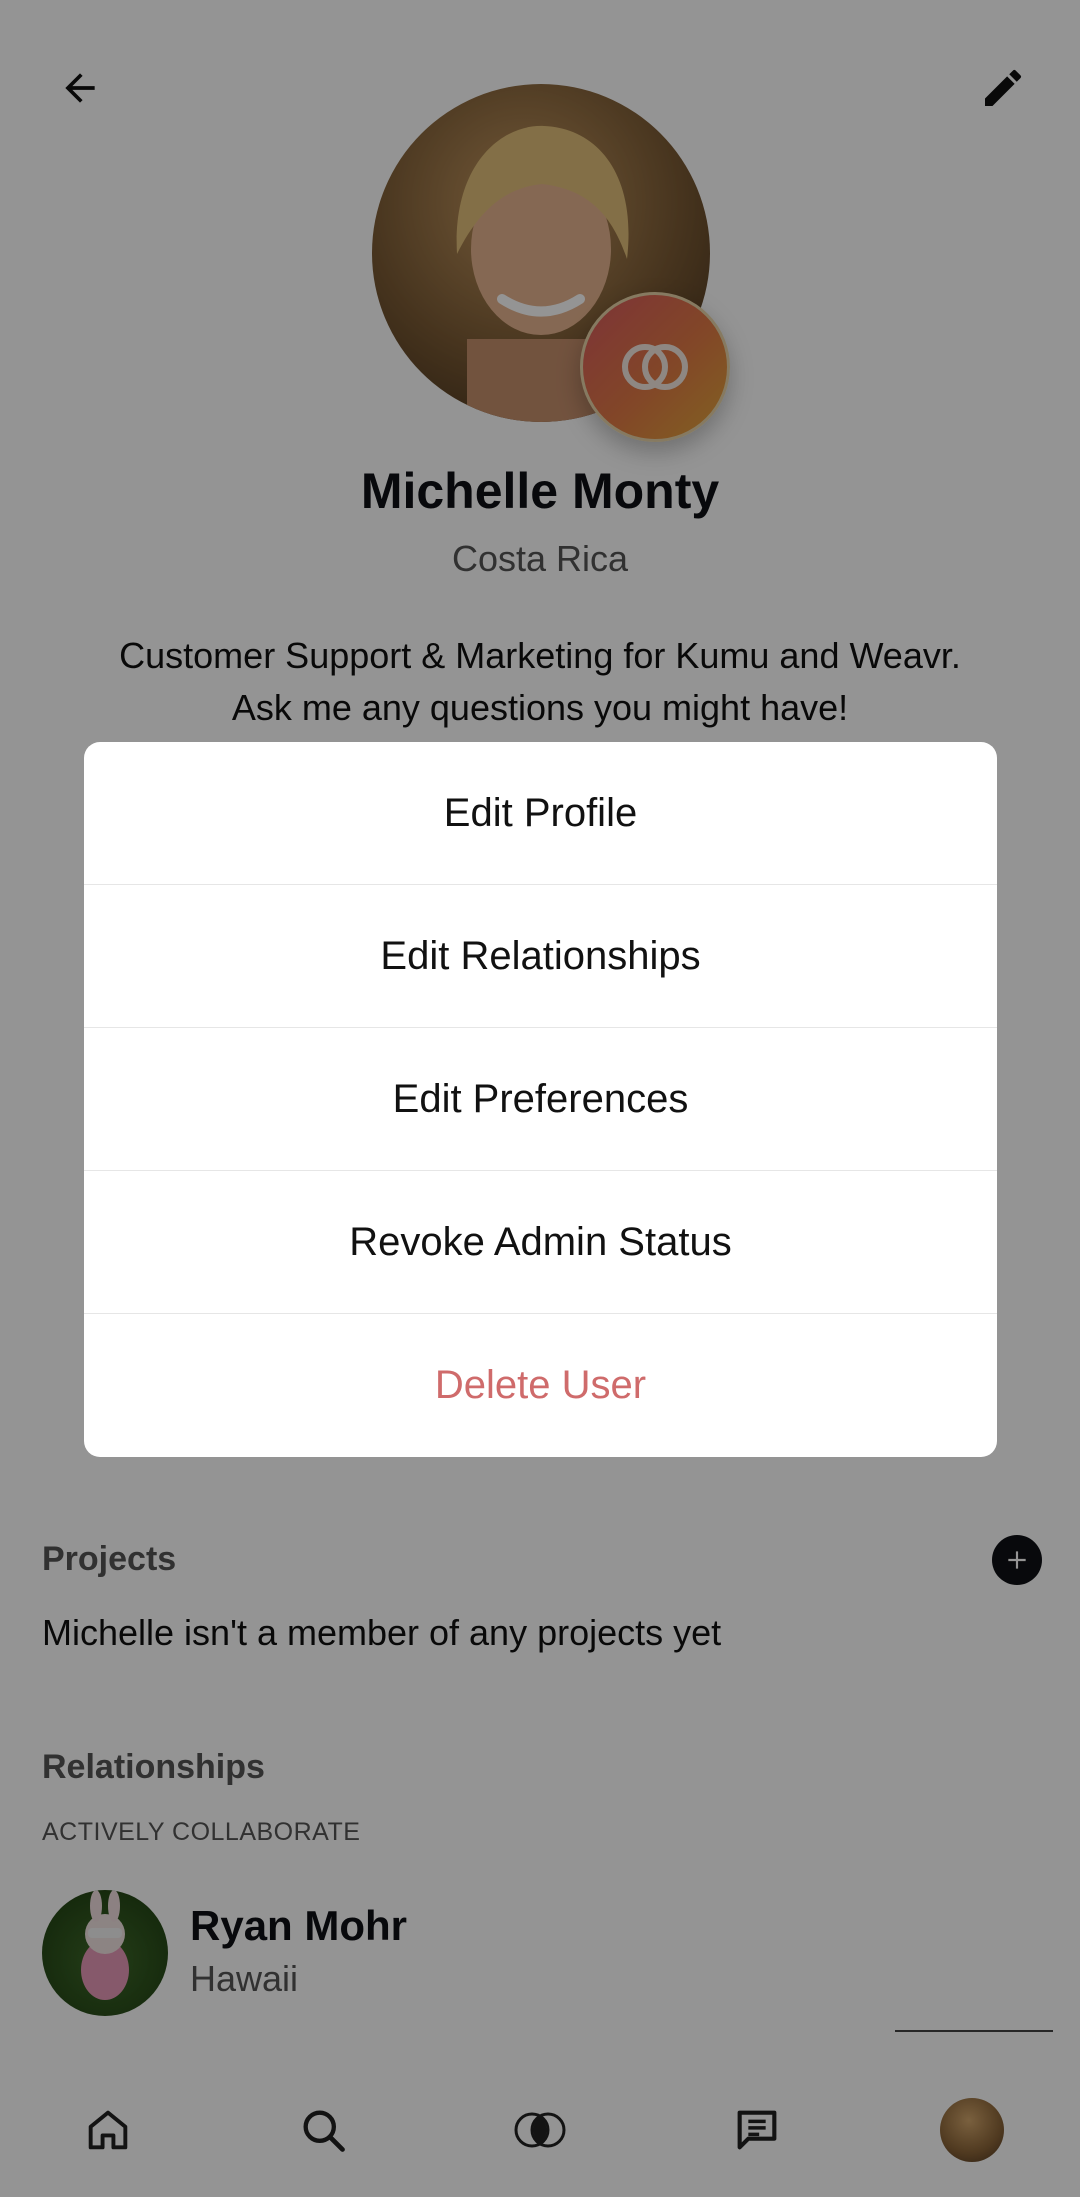 Image resolution: width=1080 pixels, height=2197 pixels. Describe the element at coordinates (540, 956) in the screenshot. I see `edit-relationships-option: Edit Relationships` at that location.